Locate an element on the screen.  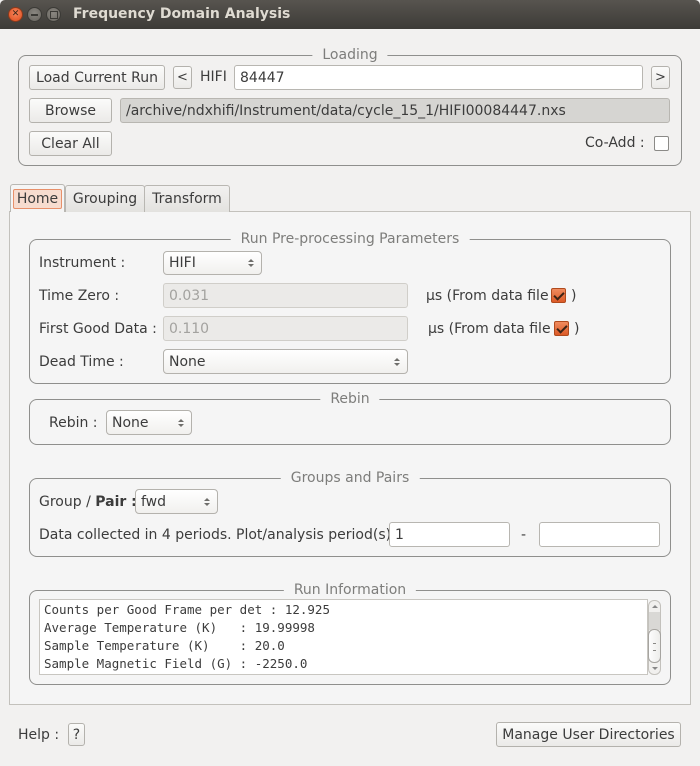
tab-grouping-label: Grouping is located at coordinates (105, 199).